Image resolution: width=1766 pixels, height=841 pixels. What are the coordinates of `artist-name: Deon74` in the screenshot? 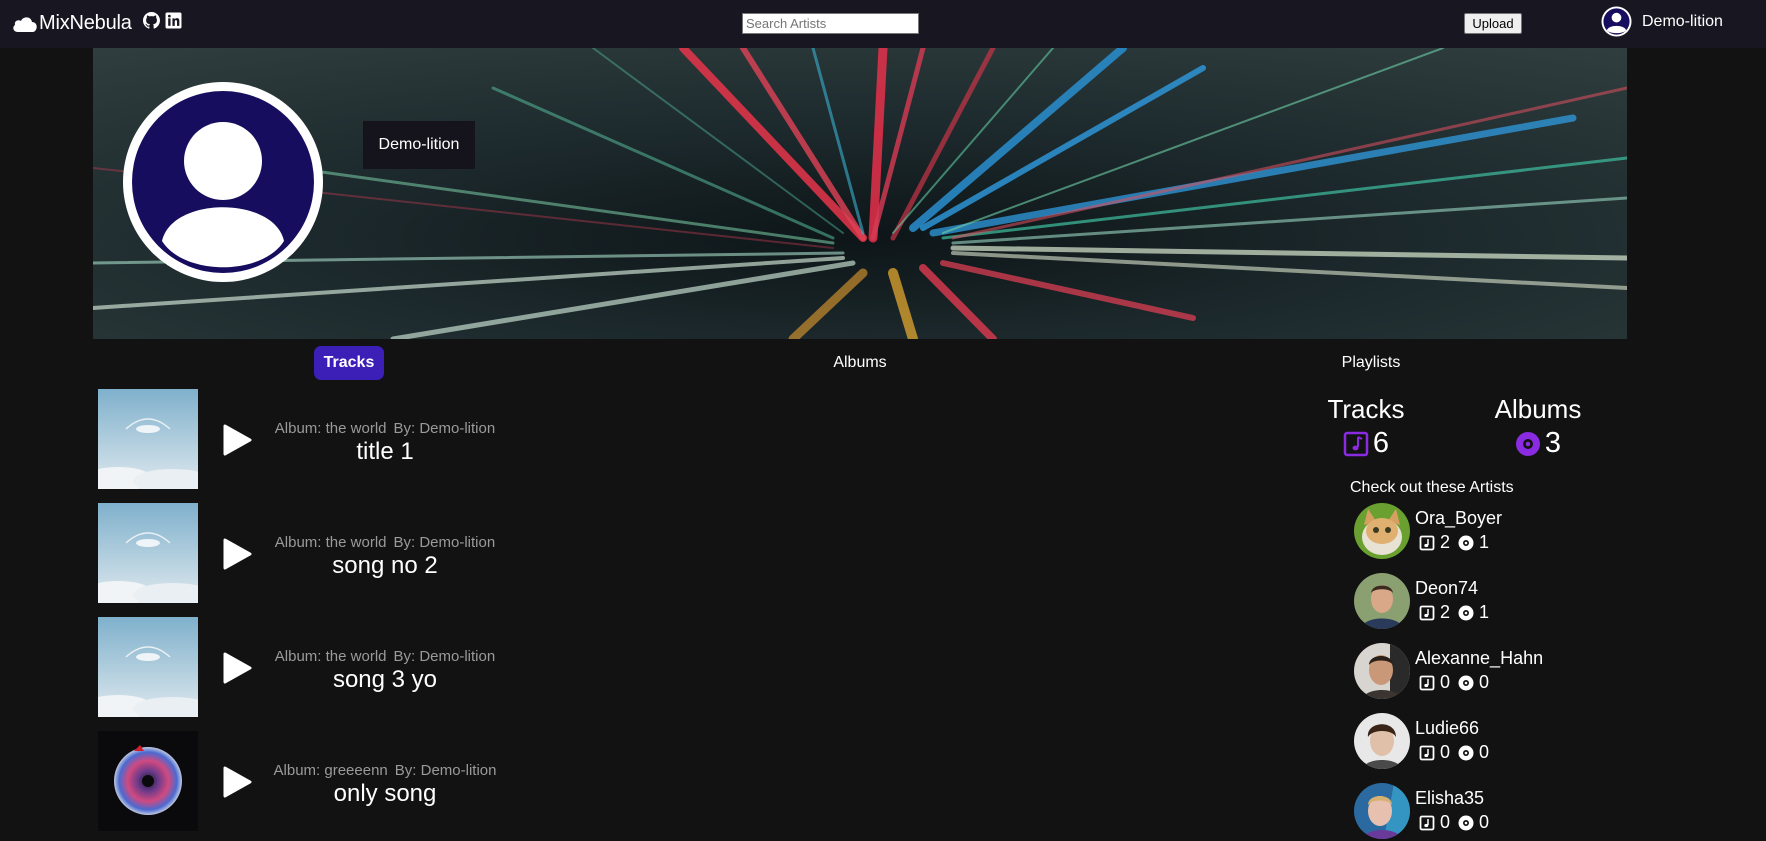 It's located at (1446, 588).